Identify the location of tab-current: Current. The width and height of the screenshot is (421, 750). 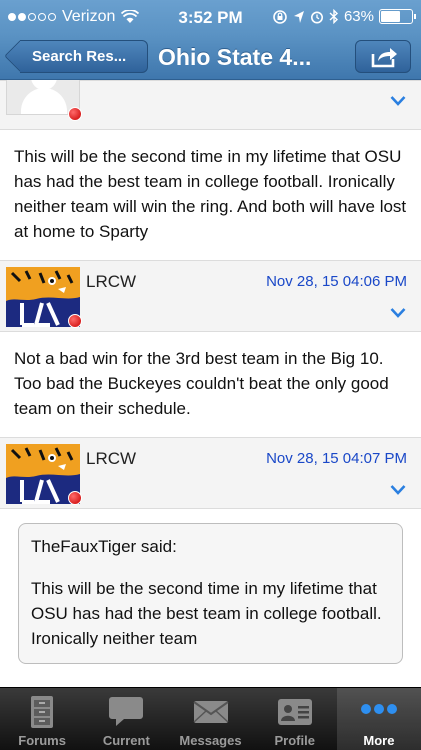
(126, 719).